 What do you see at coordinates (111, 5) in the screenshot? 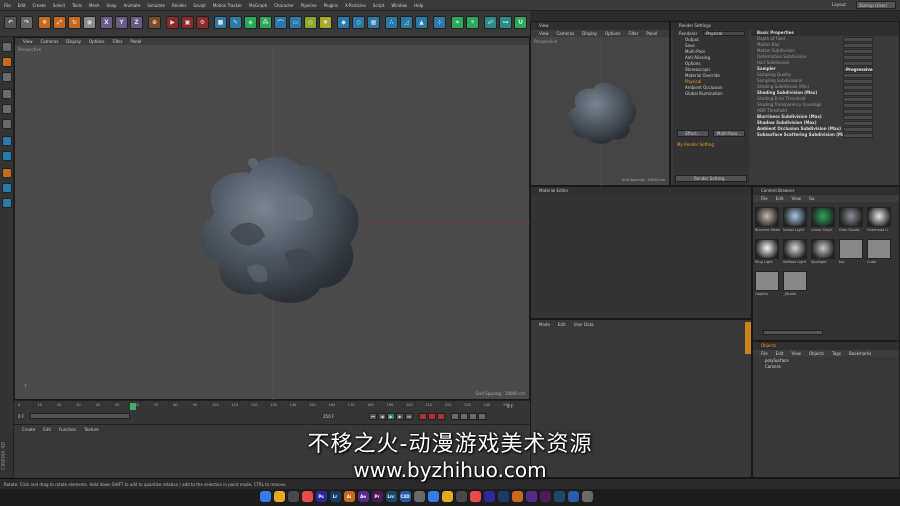
I see `menu-item-snap: Snap` at bounding box center [111, 5].